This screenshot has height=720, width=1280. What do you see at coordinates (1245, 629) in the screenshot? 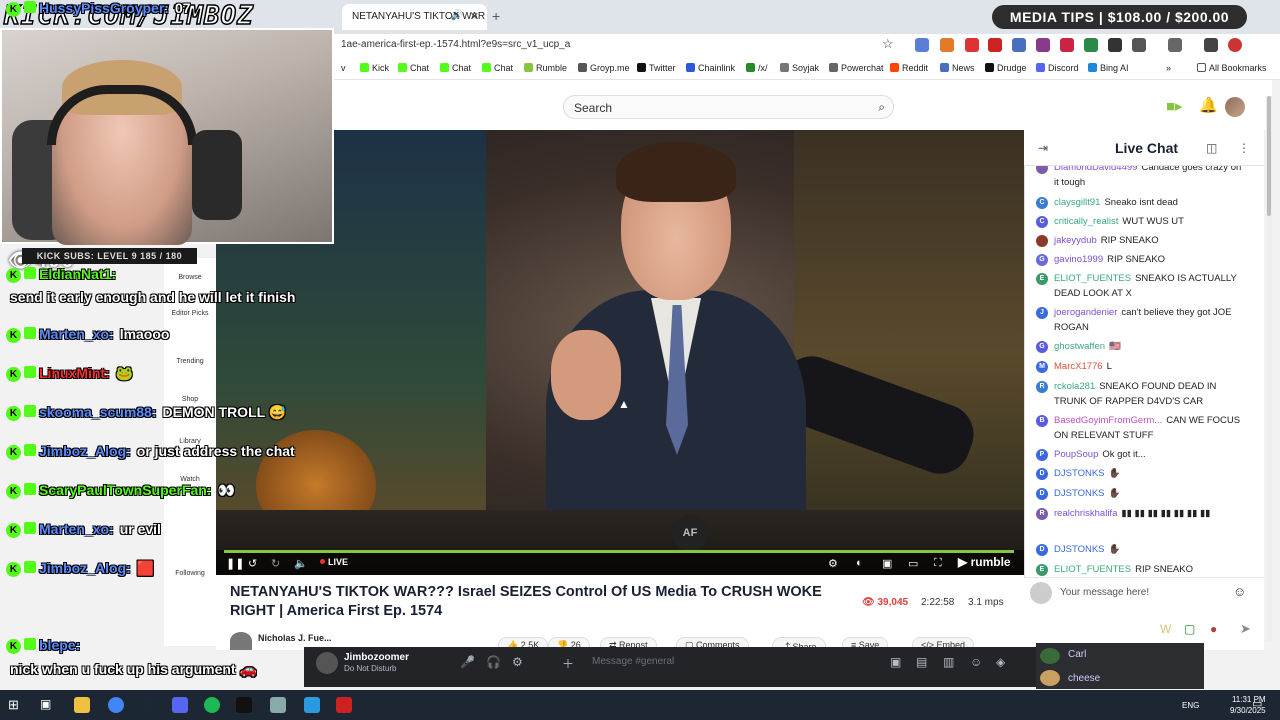
I see `send-icon: ➤` at bounding box center [1245, 629].